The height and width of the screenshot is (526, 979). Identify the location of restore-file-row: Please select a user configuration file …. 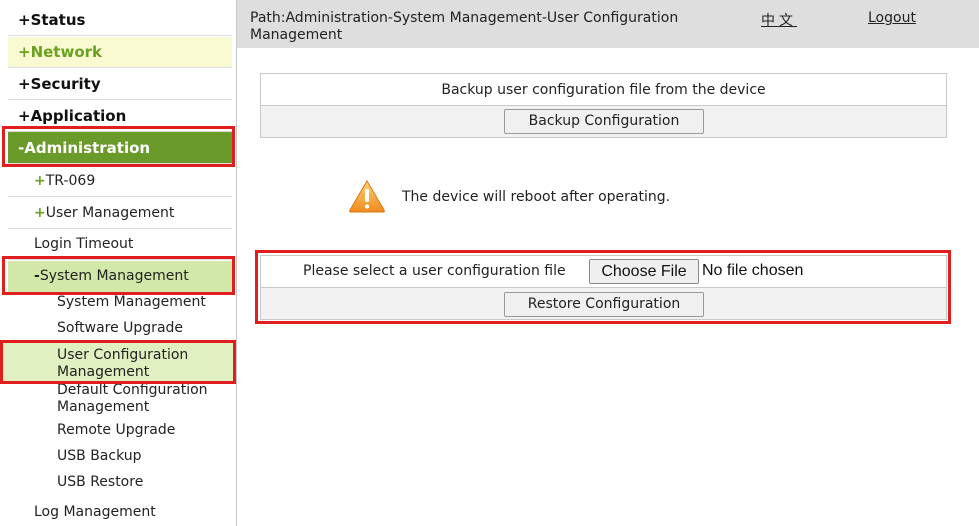
(603, 272).